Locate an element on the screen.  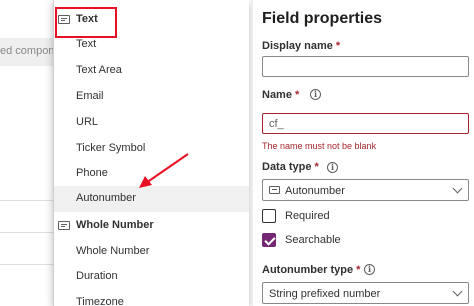
menu-item-label: Phone is located at coordinates (92, 173).